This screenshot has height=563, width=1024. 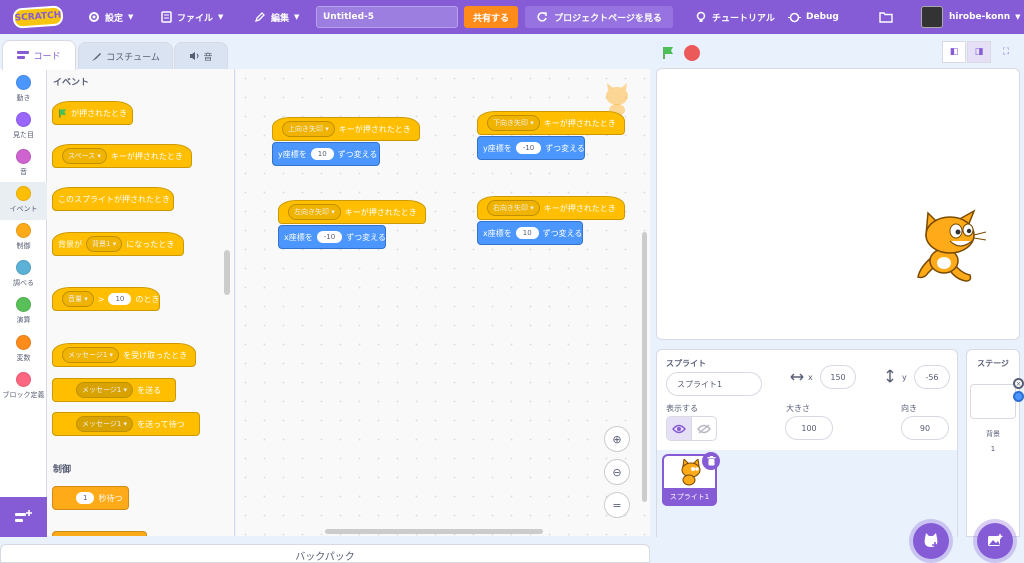 I want to click on tab-sounds: 音, so click(x=201, y=55).